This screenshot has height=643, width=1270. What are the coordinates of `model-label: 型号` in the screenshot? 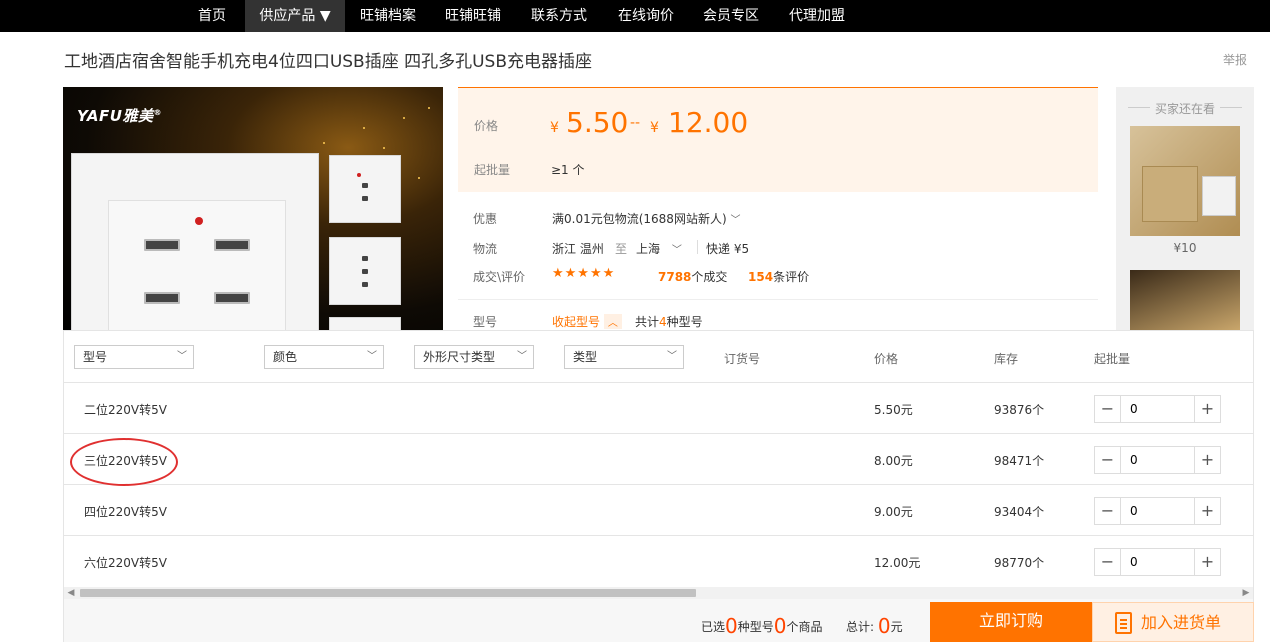 It's located at (485, 322).